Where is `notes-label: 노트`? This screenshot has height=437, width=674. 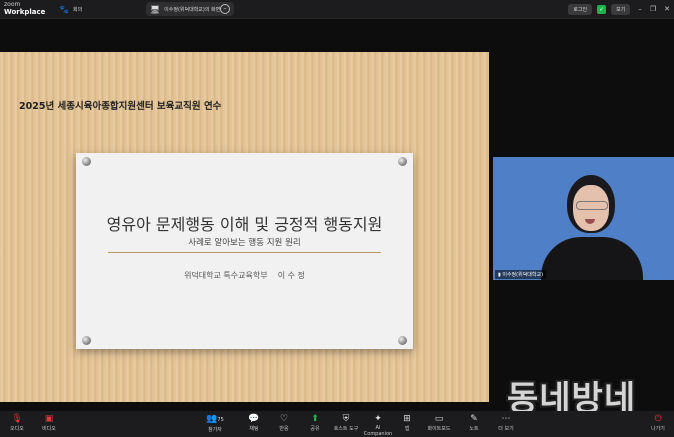 notes-label: 노트 is located at coordinates (474, 429).